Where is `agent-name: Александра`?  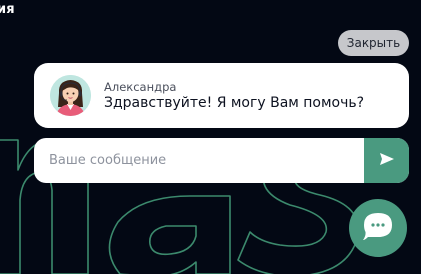 agent-name: Александра is located at coordinates (140, 87).